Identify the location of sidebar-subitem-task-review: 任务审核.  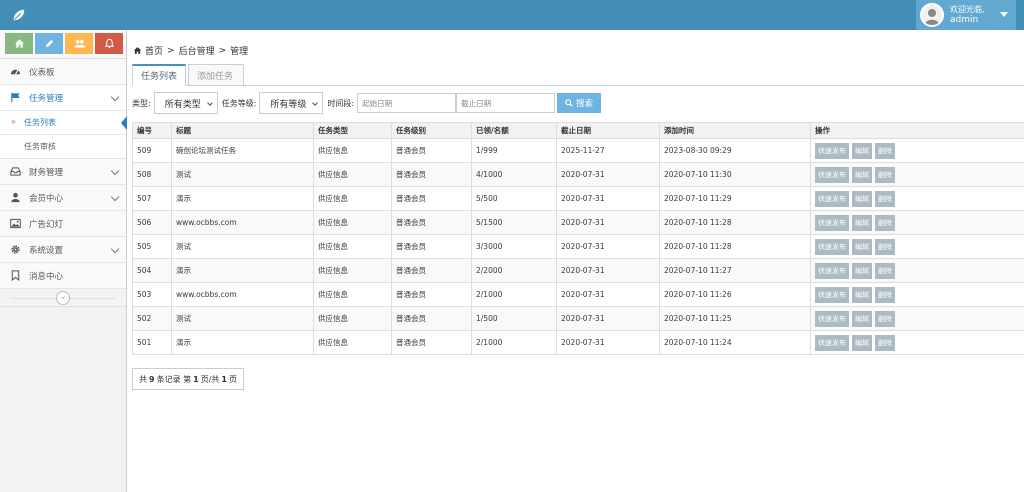
(63, 147).